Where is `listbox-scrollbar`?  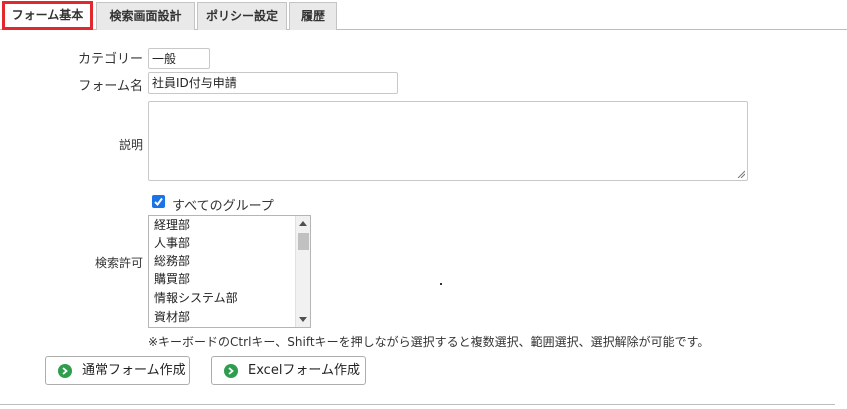
listbox-scrollbar is located at coordinates (302, 271).